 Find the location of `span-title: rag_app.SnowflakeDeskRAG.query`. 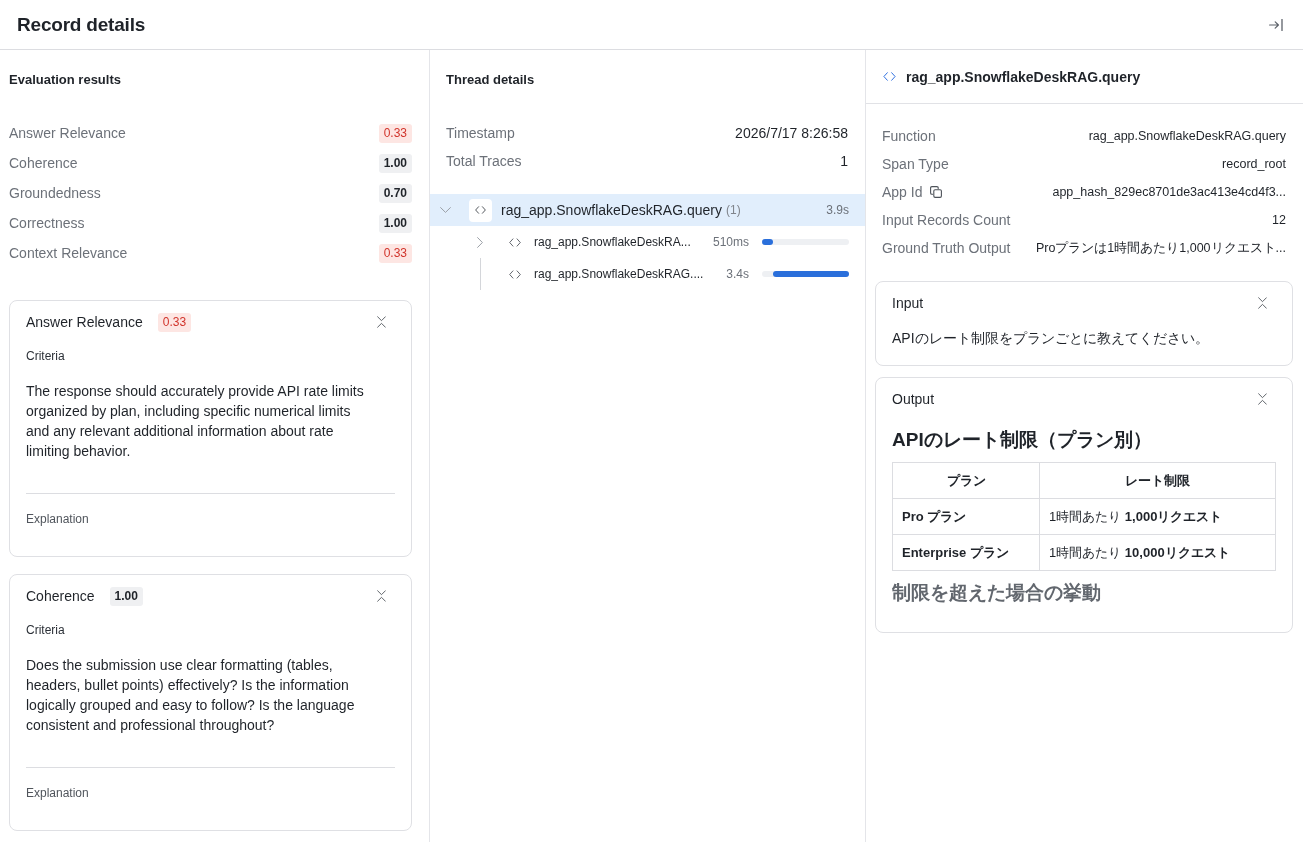

span-title: rag_app.SnowflakeDeskRAG.query is located at coordinates (1023, 76).